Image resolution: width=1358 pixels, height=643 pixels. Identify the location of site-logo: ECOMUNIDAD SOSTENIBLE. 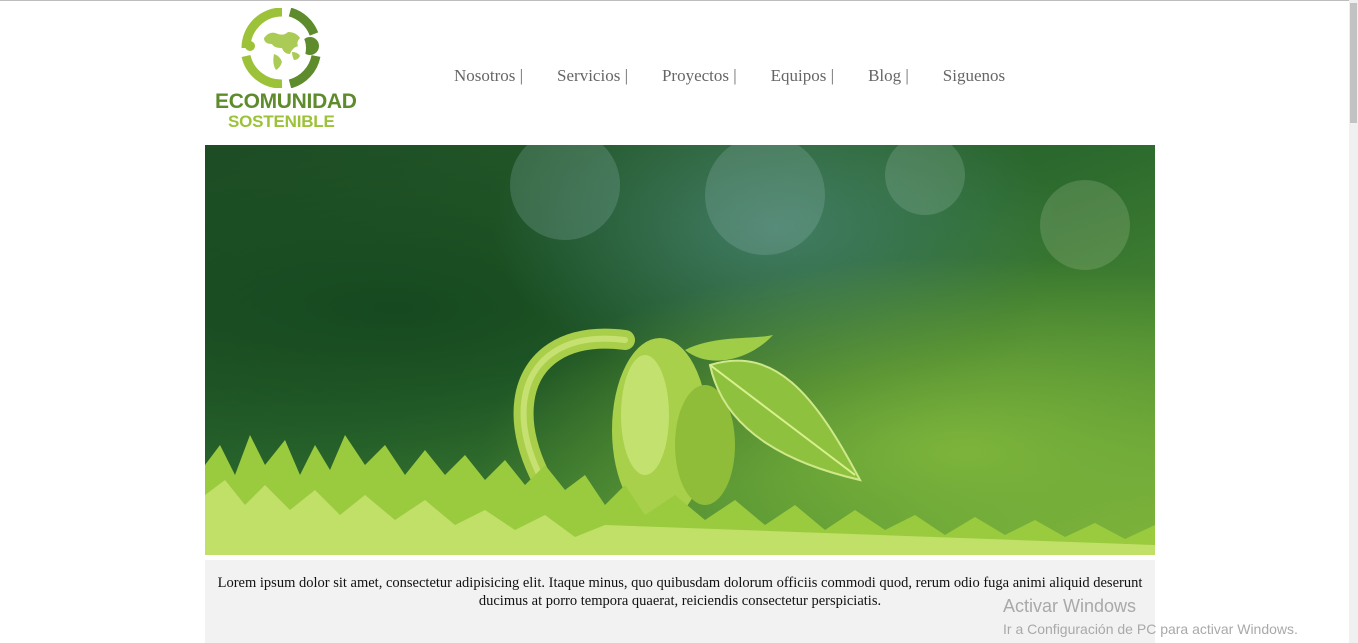
(283, 70).